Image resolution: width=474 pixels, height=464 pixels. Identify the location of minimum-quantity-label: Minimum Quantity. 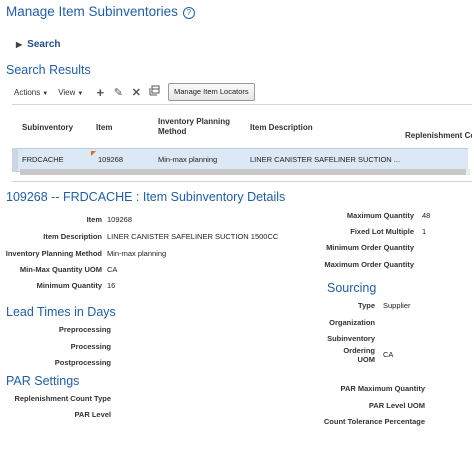
(69, 285).